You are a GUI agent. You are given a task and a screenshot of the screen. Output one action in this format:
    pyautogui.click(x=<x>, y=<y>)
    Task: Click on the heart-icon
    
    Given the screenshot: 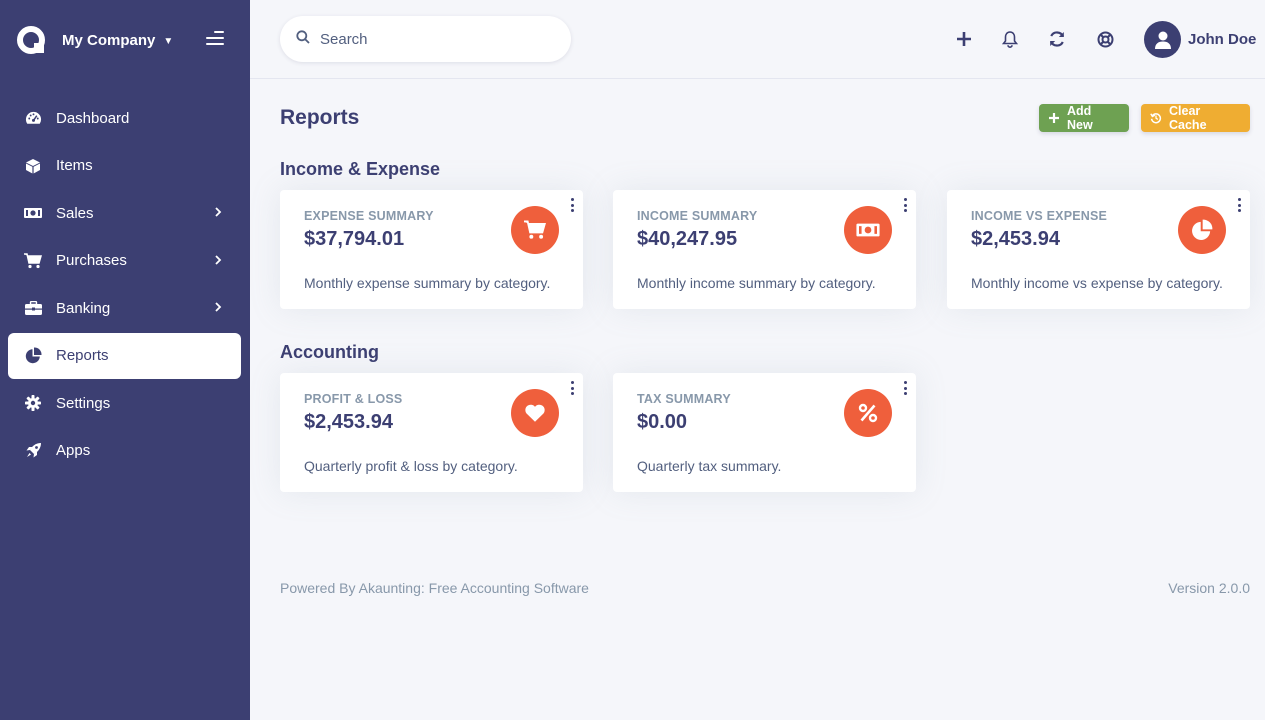 What is the action you would take?
    pyautogui.click(x=535, y=413)
    